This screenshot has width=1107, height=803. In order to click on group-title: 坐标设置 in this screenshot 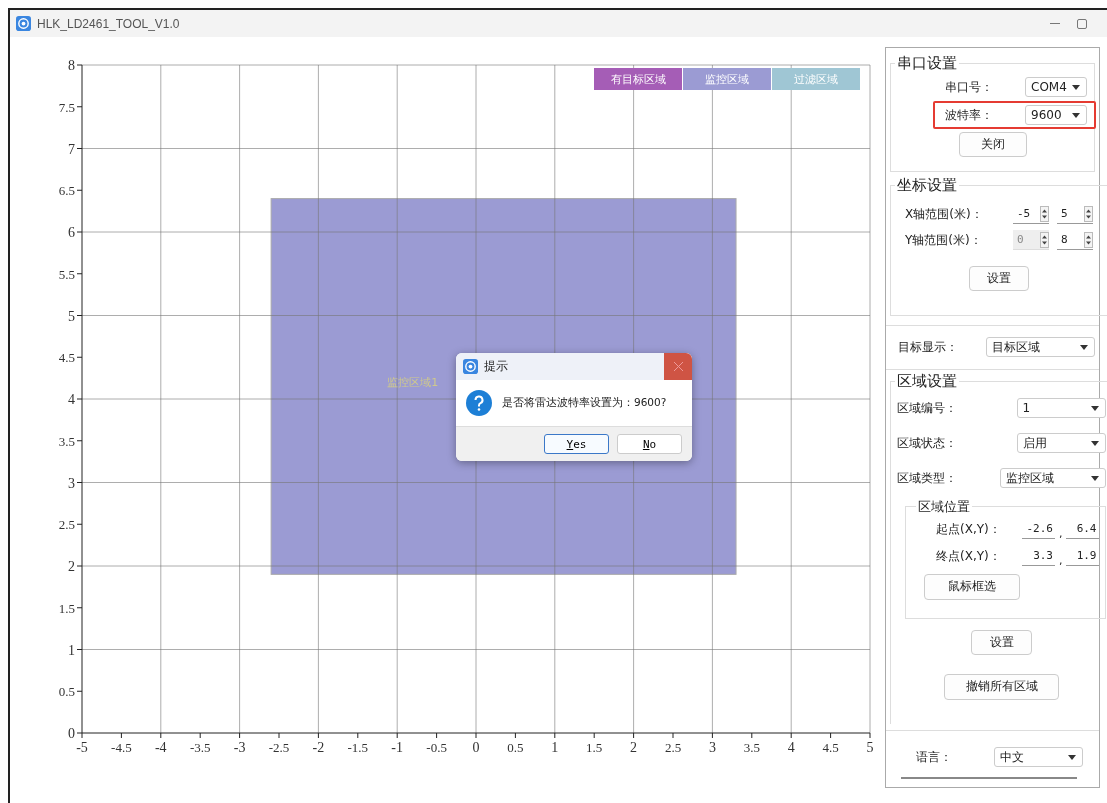, I will do `click(927, 185)`.